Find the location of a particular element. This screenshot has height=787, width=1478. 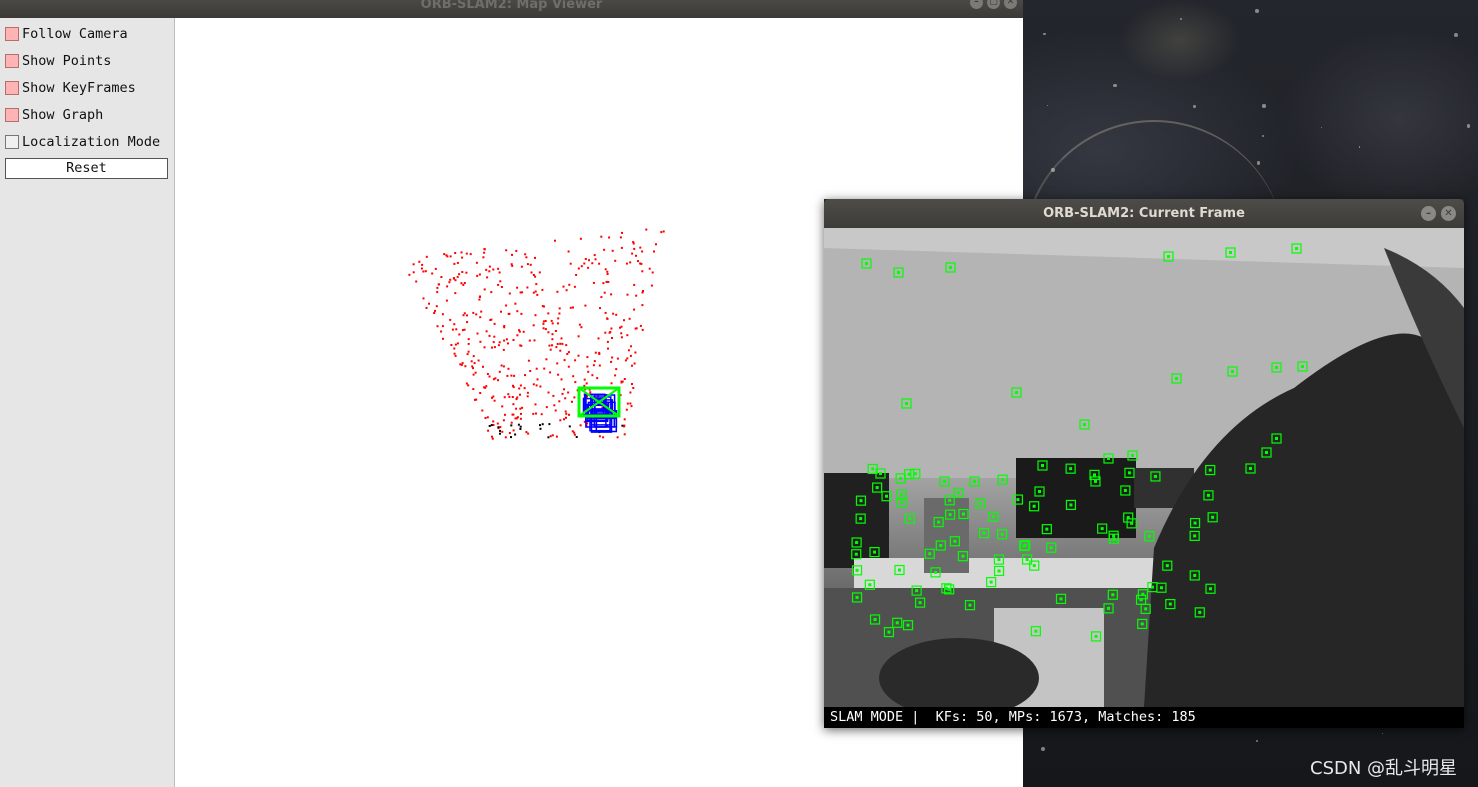

option-show-keyframes: Show KeyFrames is located at coordinates (70, 88).